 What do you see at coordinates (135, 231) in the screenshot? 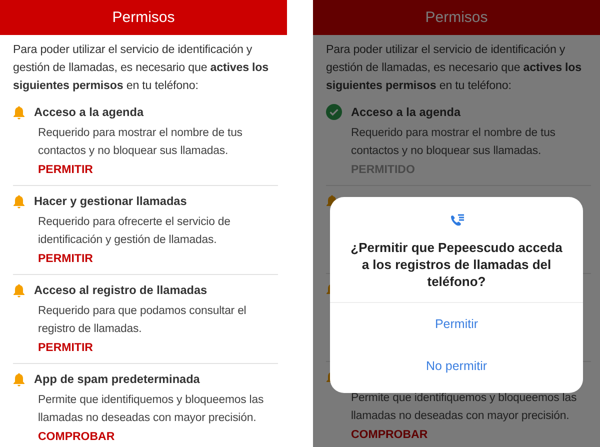
I see `permission-description: Requerido para ofrecerte el servicio de identificación y gestión de llamadas.` at bounding box center [135, 231].